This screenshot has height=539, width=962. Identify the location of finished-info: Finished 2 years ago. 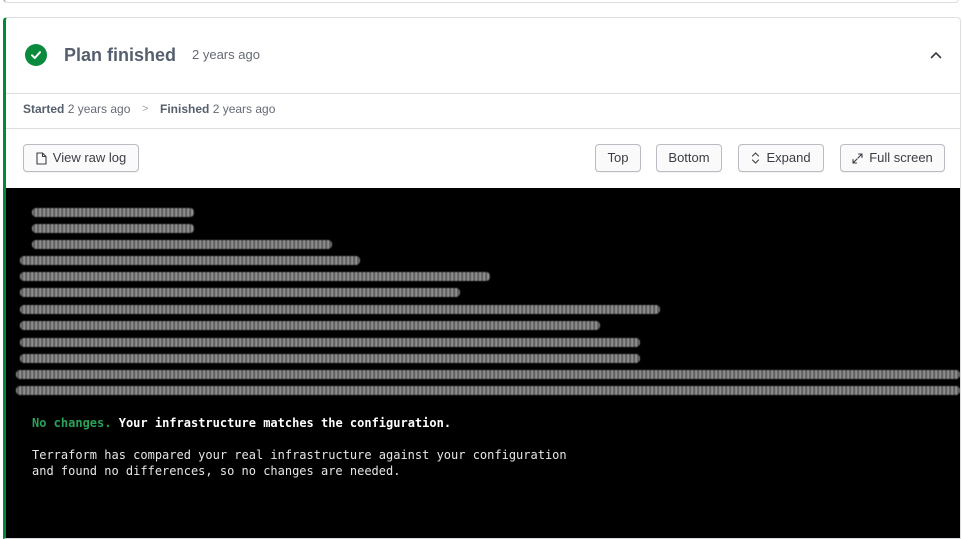
(217, 109).